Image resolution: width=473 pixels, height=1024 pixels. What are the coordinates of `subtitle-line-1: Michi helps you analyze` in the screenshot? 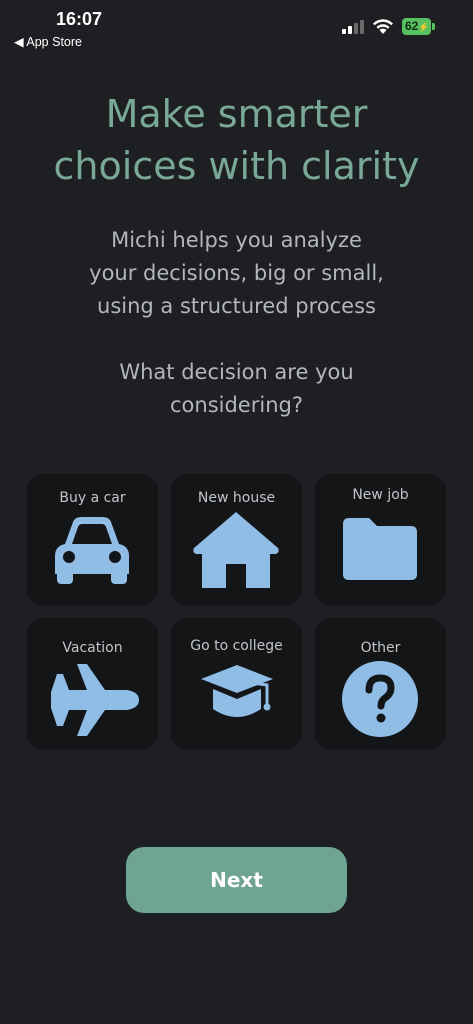 It's located at (236, 240).